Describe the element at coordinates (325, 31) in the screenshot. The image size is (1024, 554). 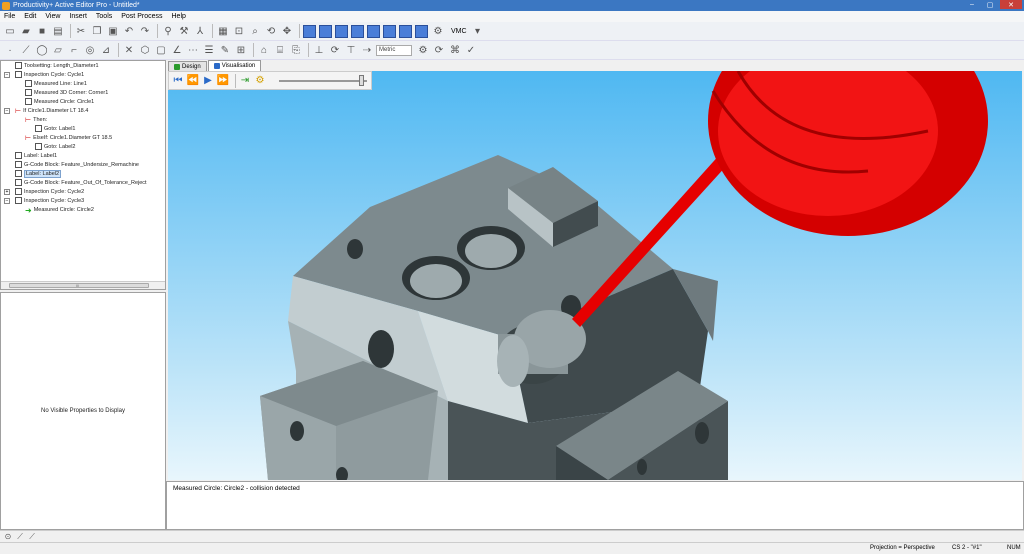
I see `view-front-icon` at that location.